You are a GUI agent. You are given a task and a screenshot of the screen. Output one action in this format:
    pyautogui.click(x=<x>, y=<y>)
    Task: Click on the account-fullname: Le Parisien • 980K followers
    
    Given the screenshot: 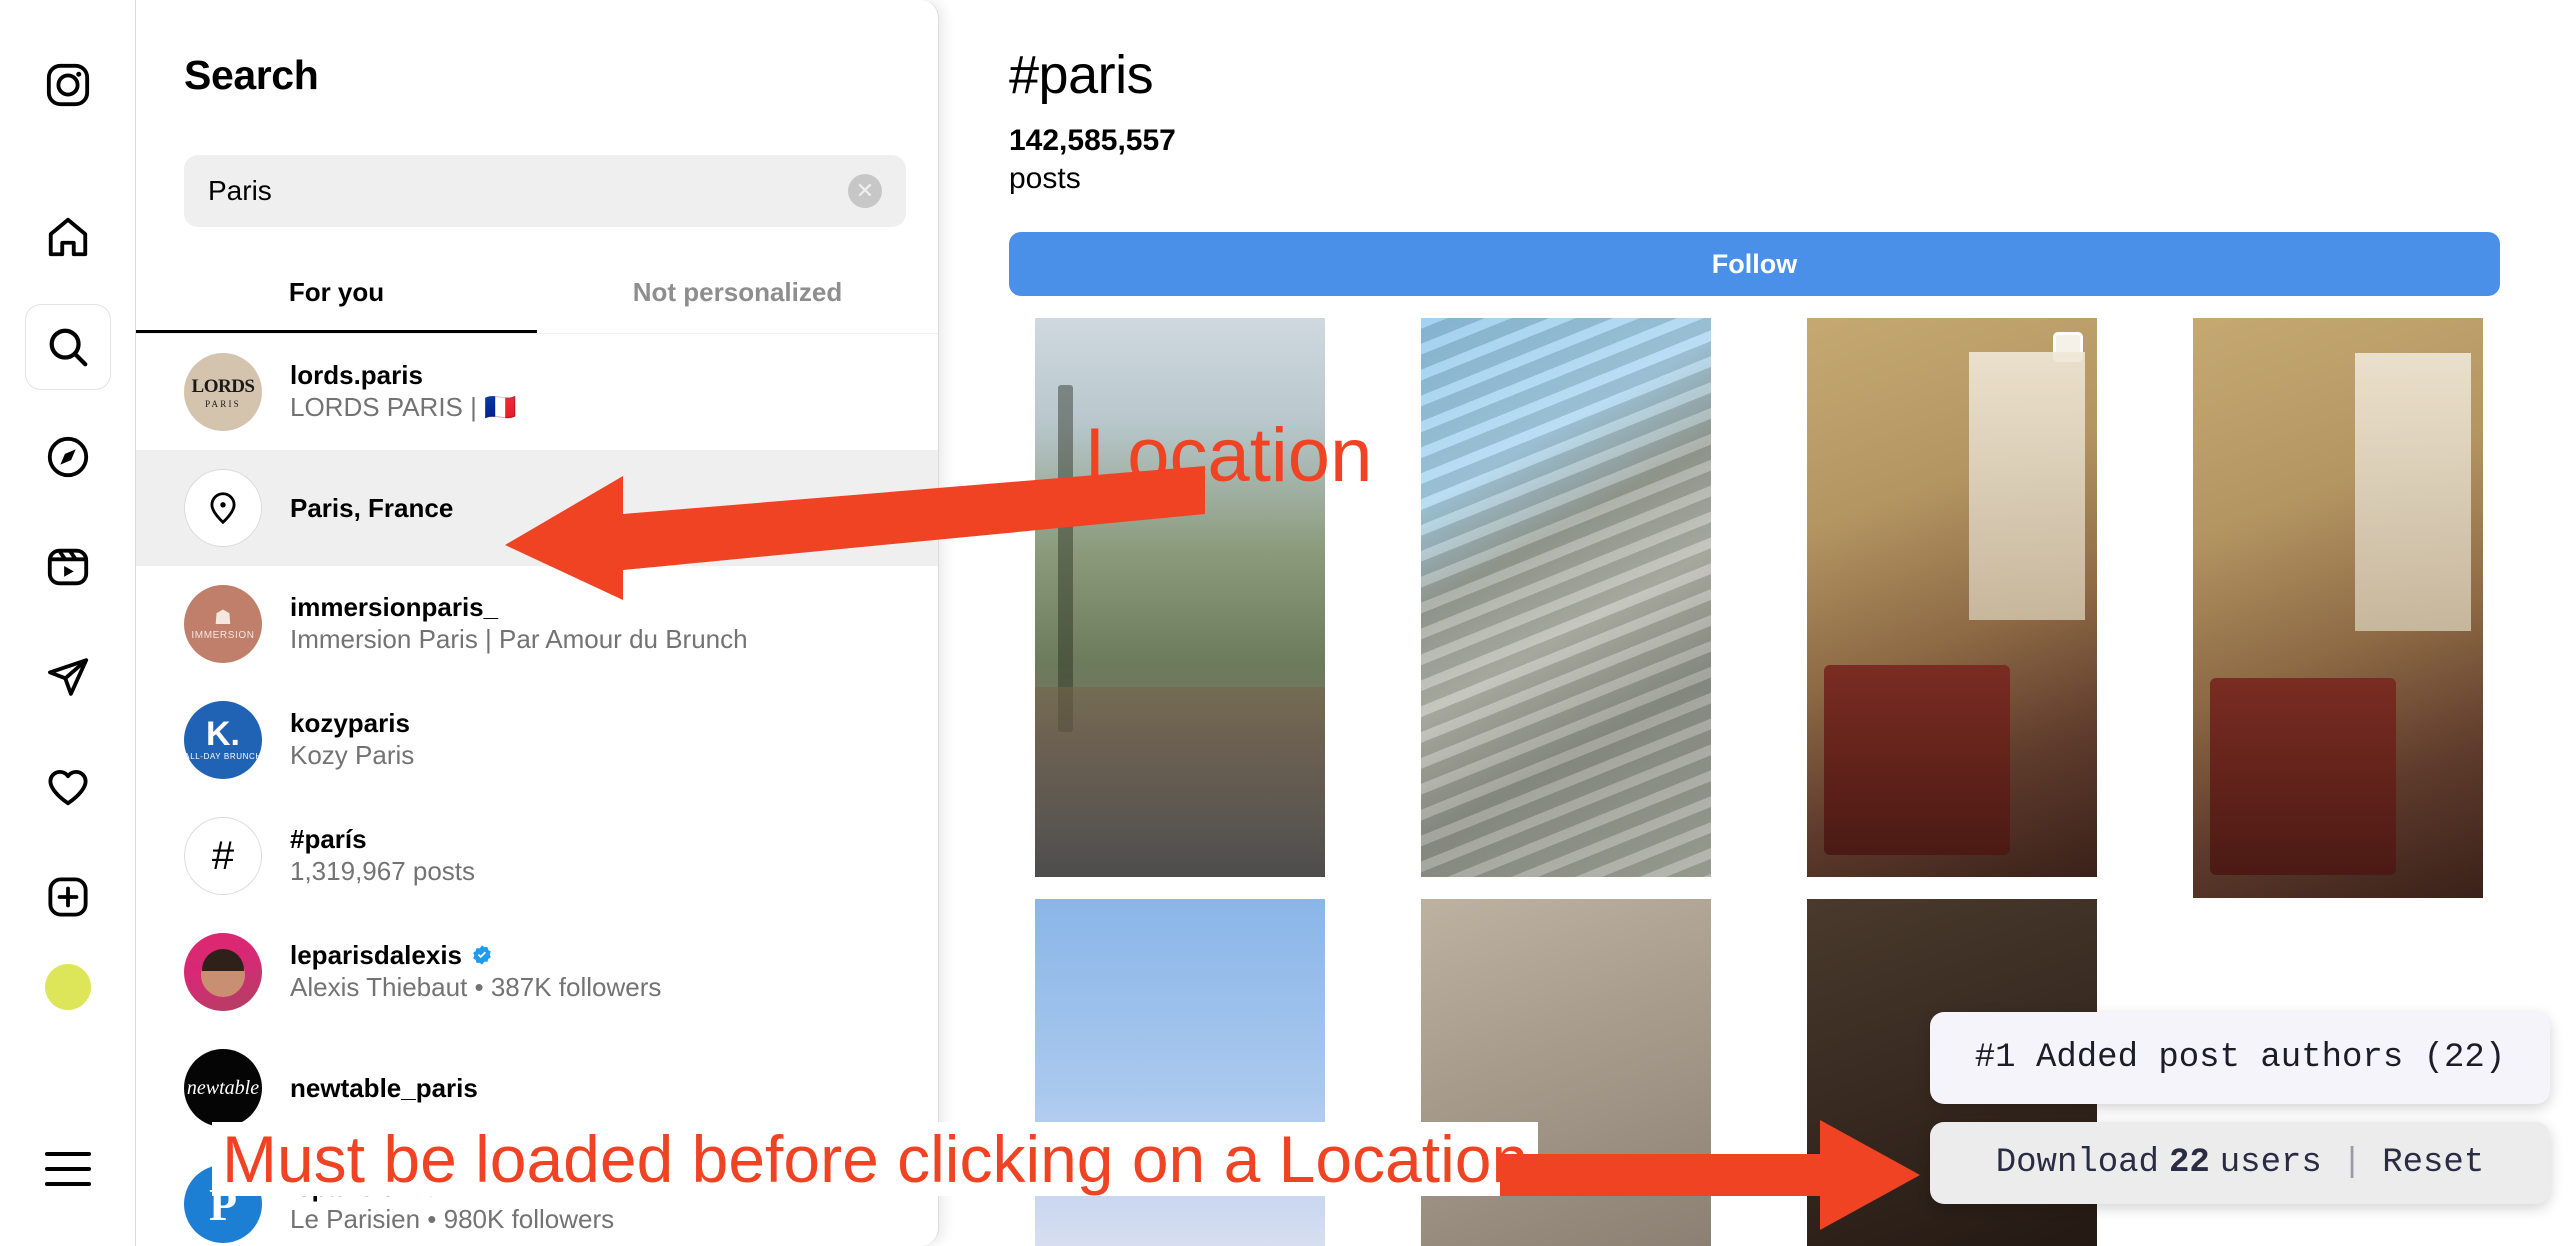 What is the action you would take?
    pyautogui.click(x=452, y=1219)
    